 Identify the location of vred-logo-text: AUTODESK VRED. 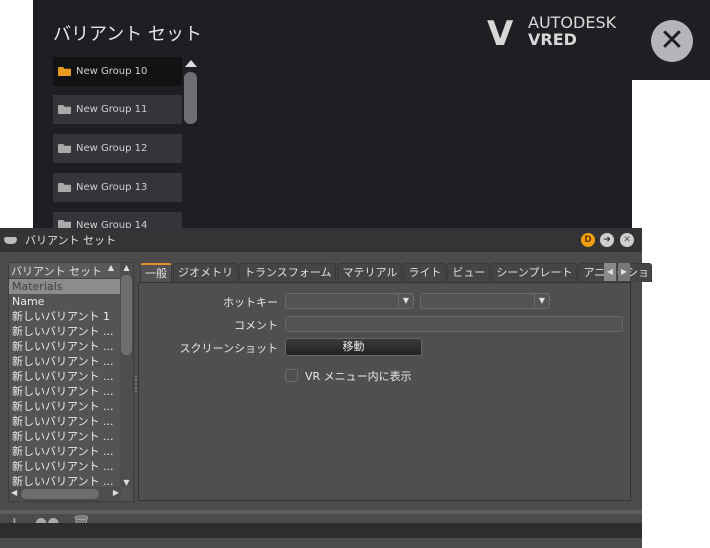
(572, 31).